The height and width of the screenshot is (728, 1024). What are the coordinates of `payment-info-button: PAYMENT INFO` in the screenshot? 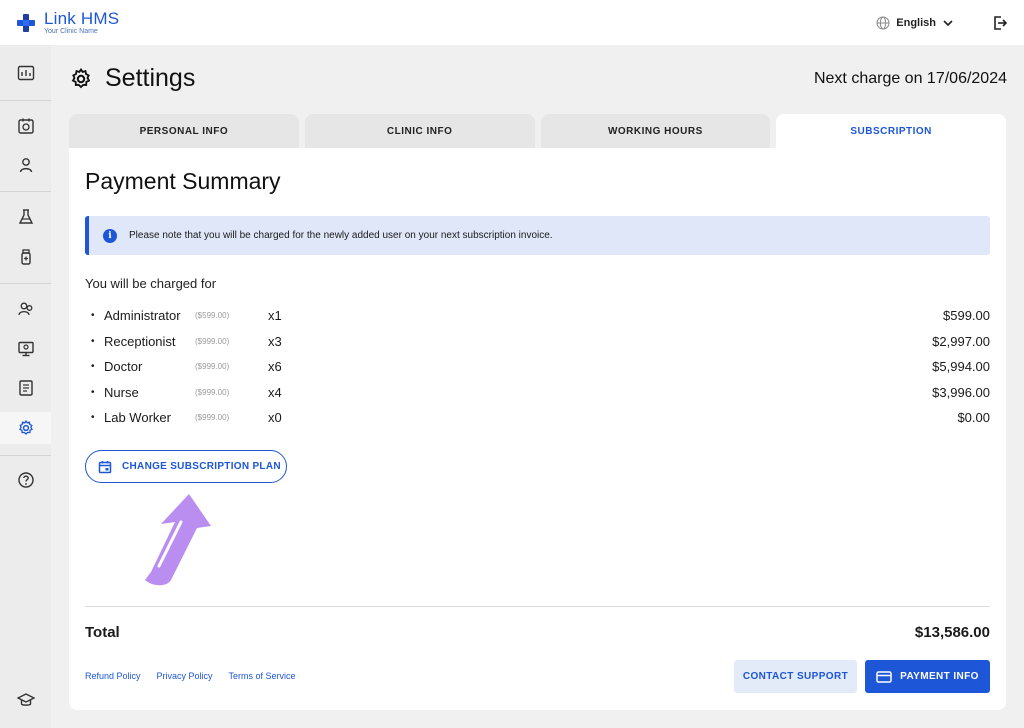 It's located at (927, 676).